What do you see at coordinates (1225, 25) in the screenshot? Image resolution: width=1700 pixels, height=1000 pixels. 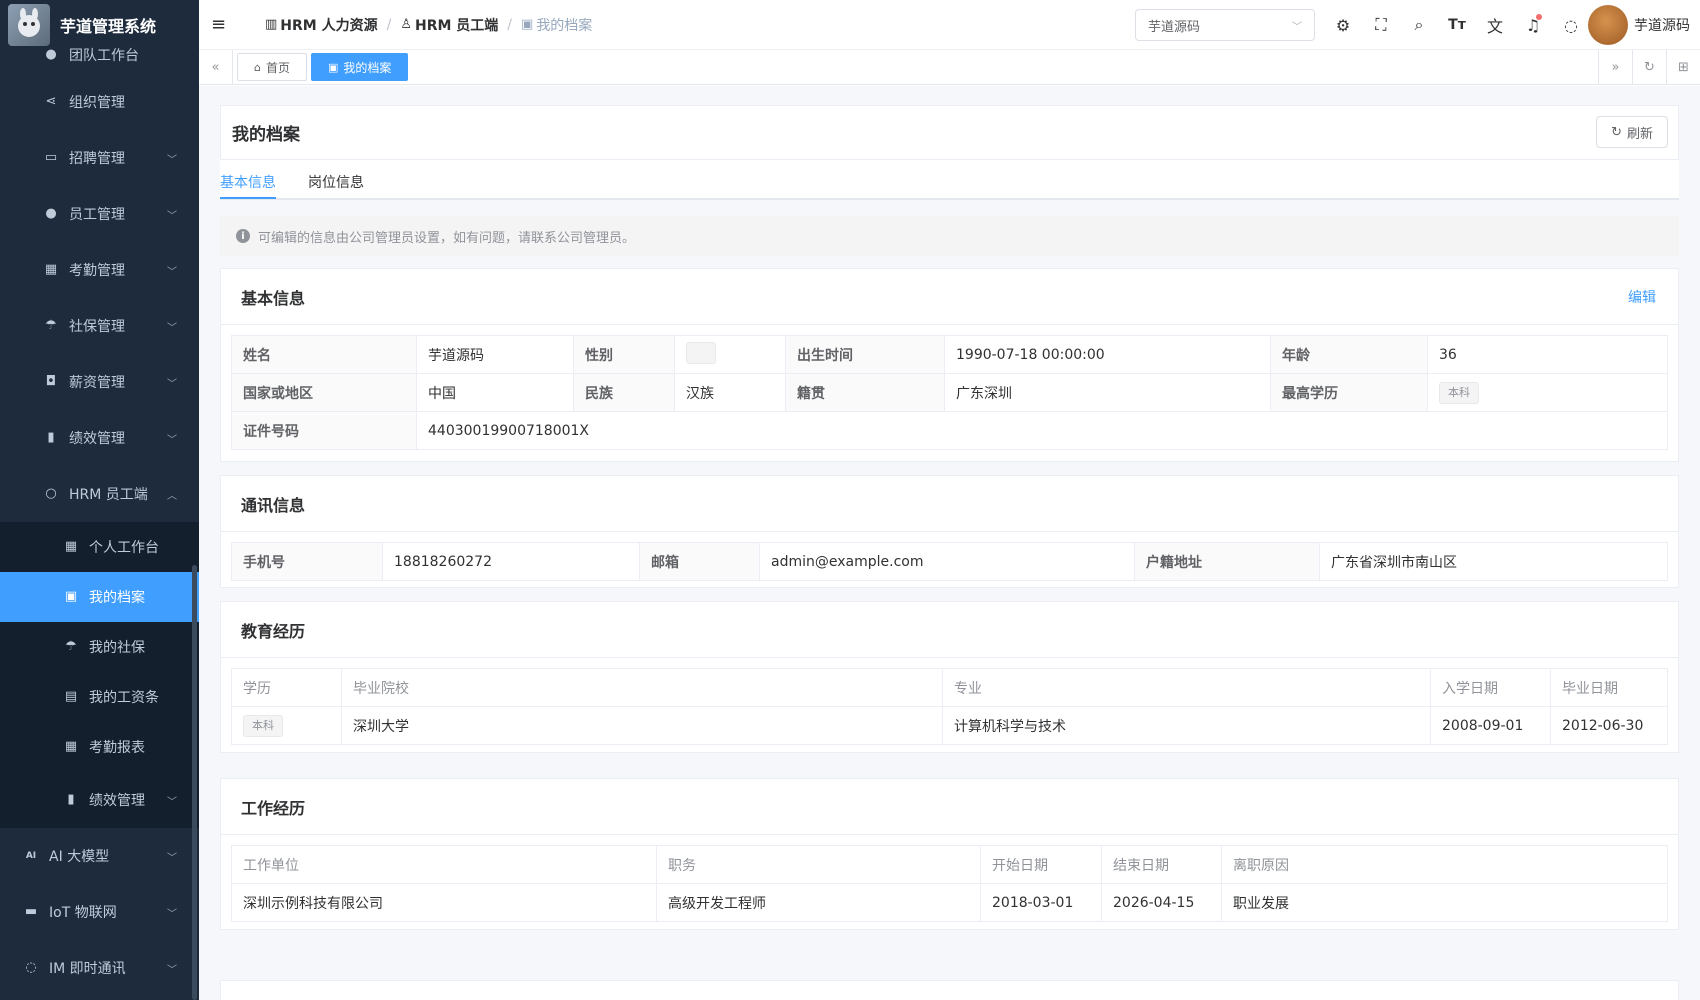 I see `tenant-select: 芋道源码 ﹀` at bounding box center [1225, 25].